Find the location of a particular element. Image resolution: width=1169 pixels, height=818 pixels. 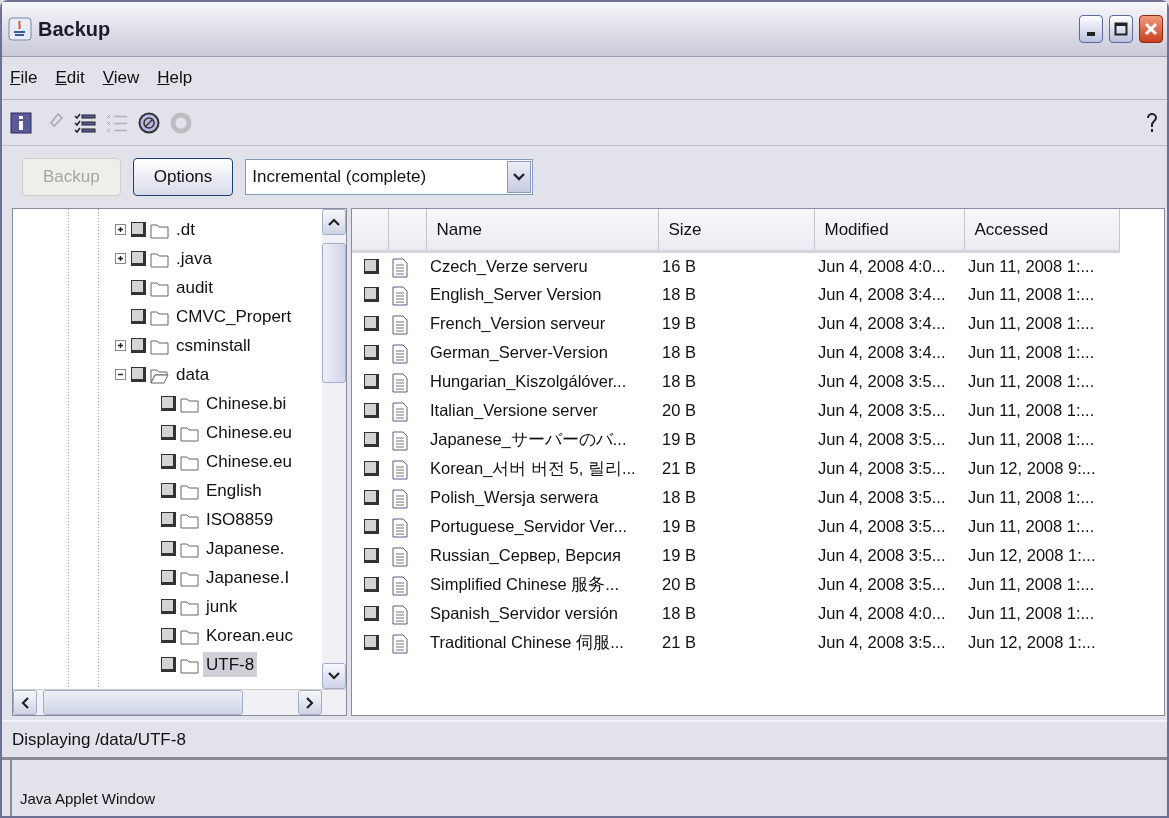

menu-item: View is located at coordinates (121, 78).